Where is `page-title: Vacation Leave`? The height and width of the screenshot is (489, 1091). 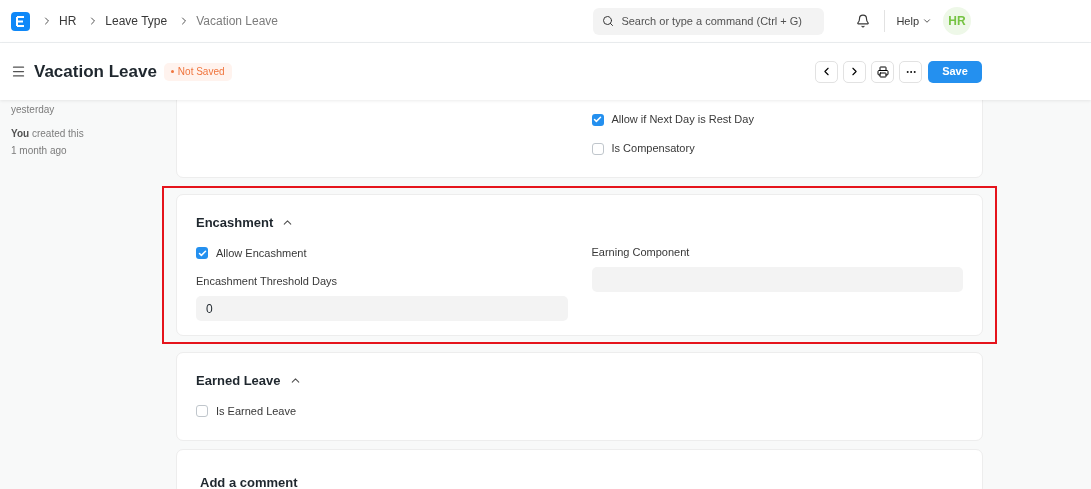 page-title: Vacation Leave is located at coordinates (95, 71).